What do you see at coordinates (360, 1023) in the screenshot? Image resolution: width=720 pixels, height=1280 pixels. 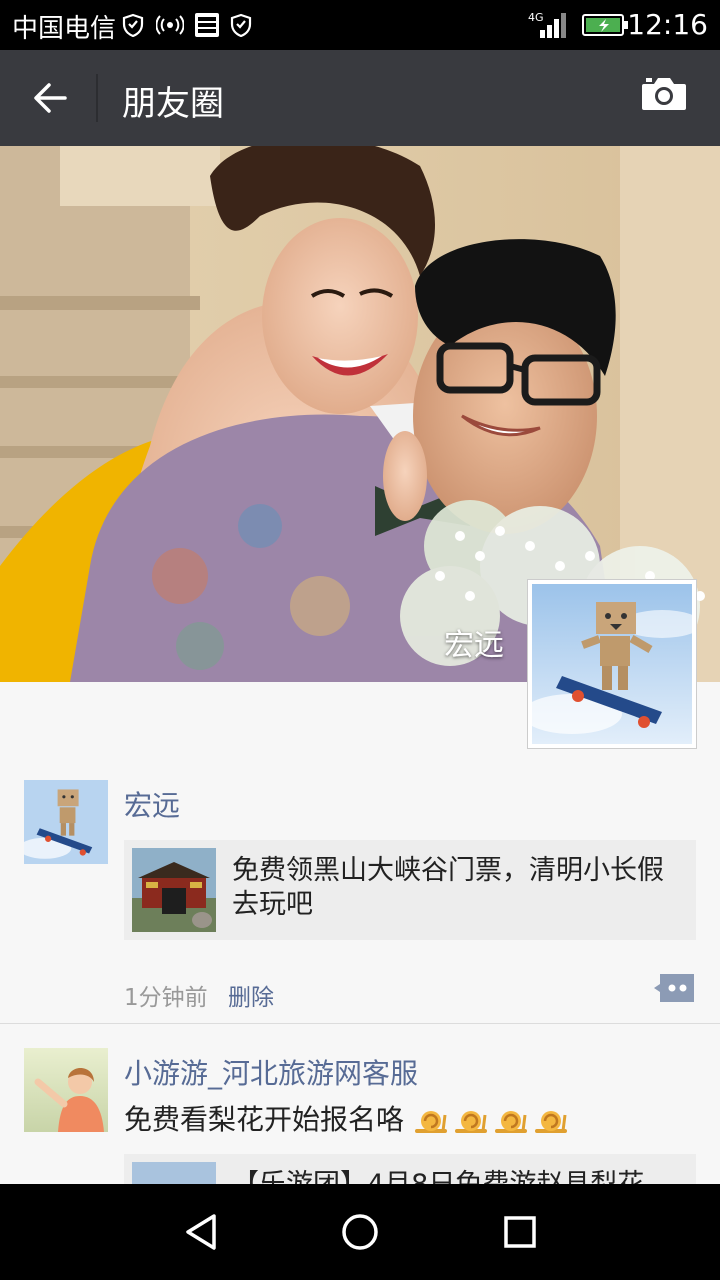 I see `post-divider` at bounding box center [360, 1023].